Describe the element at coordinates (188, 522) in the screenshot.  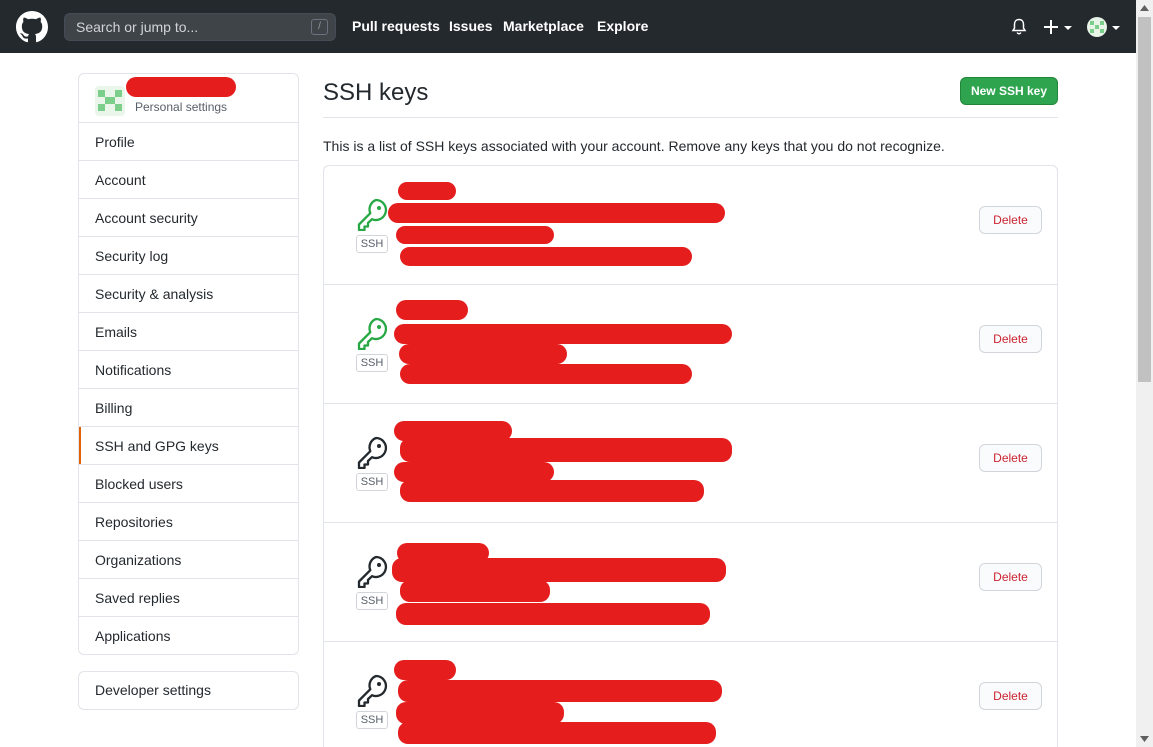
I see `sidebar-item-repositories: Repositories` at that location.